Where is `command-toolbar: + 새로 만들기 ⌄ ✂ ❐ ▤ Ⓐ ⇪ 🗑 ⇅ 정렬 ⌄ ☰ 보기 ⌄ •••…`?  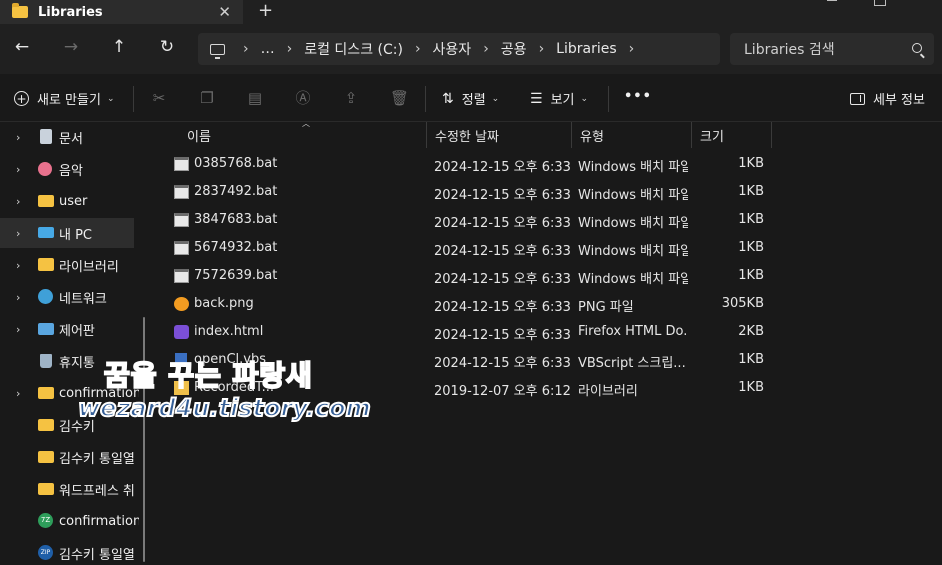
command-toolbar: + 새로 만들기 ⌄ ✂ ❐ ▤ Ⓐ ⇪ 🗑 ⇅ 정렬 ⌄ ☰ 보기 ⌄ •••… is located at coordinates (471, 98).